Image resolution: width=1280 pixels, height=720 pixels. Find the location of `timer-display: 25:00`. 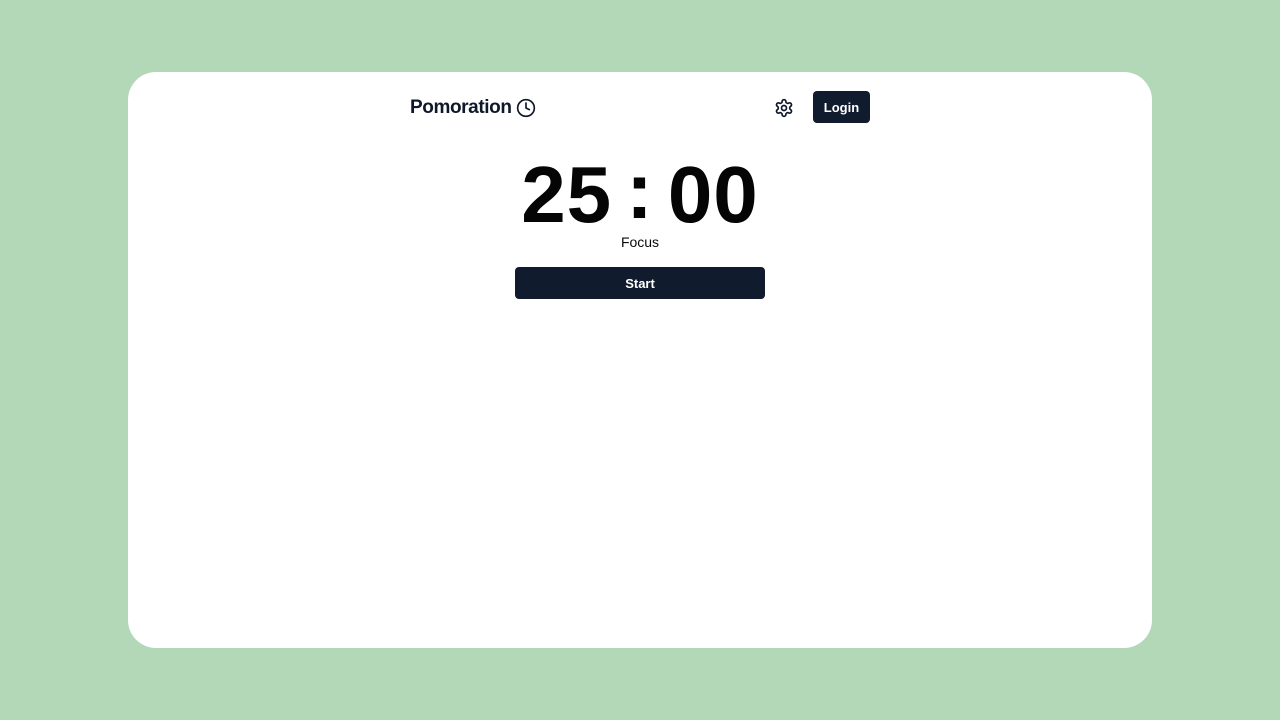

timer-display: 25:00 is located at coordinates (640, 193).